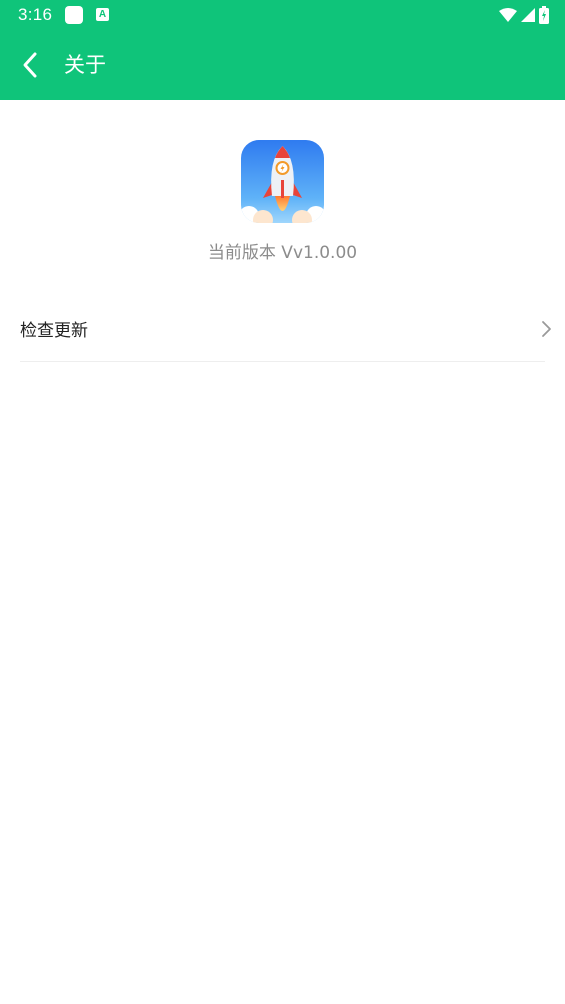  What do you see at coordinates (102, 14) in the screenshot?
I see `notification-a-icon: A` at bounding box center [102, 14].